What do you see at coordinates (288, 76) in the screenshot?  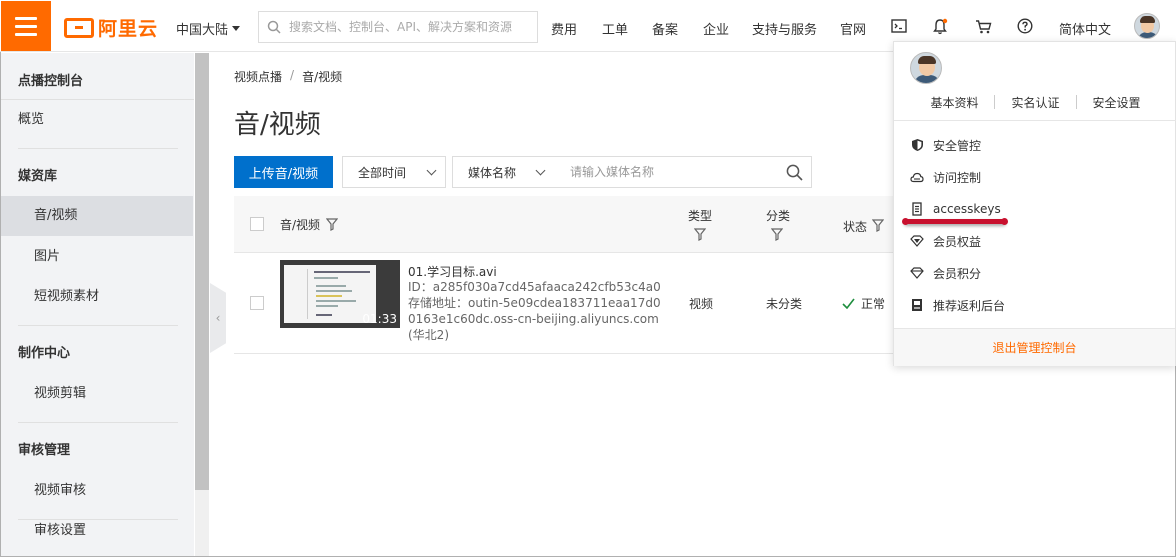 I see `breadcrumb: 视频点播 / 音/视频` at bounding box center [288, 76].